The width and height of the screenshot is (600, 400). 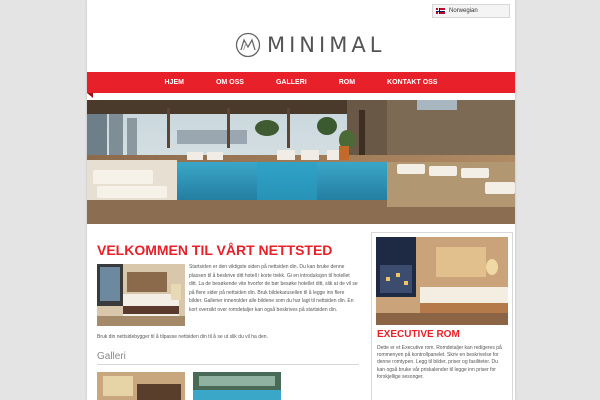 What do you see at coordinates (291, 82) in the screenshot?
I see `nav-item-galleri: GALLERI` at bounding box center [291, 82].